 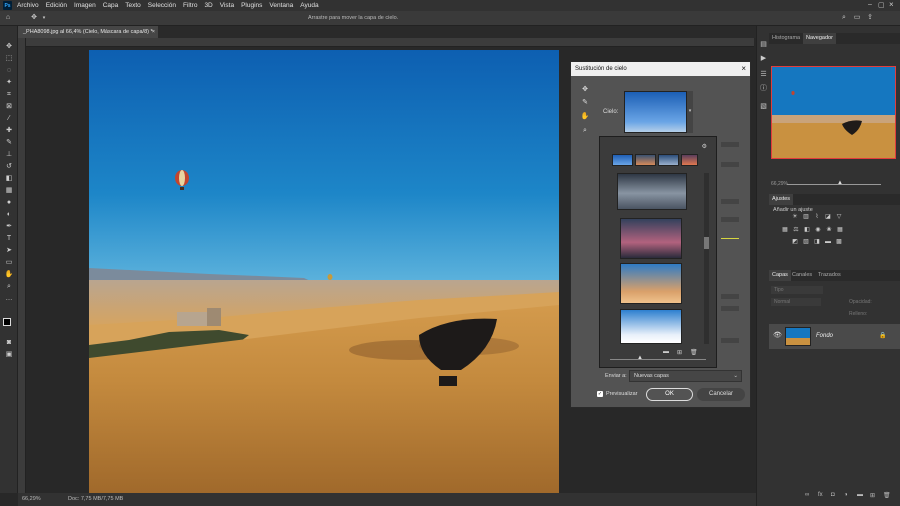 What do you see at coordinates (9, 203) in the screenshot?
I see `blur-tool-icon: ●` at bounding box center [9, 203].